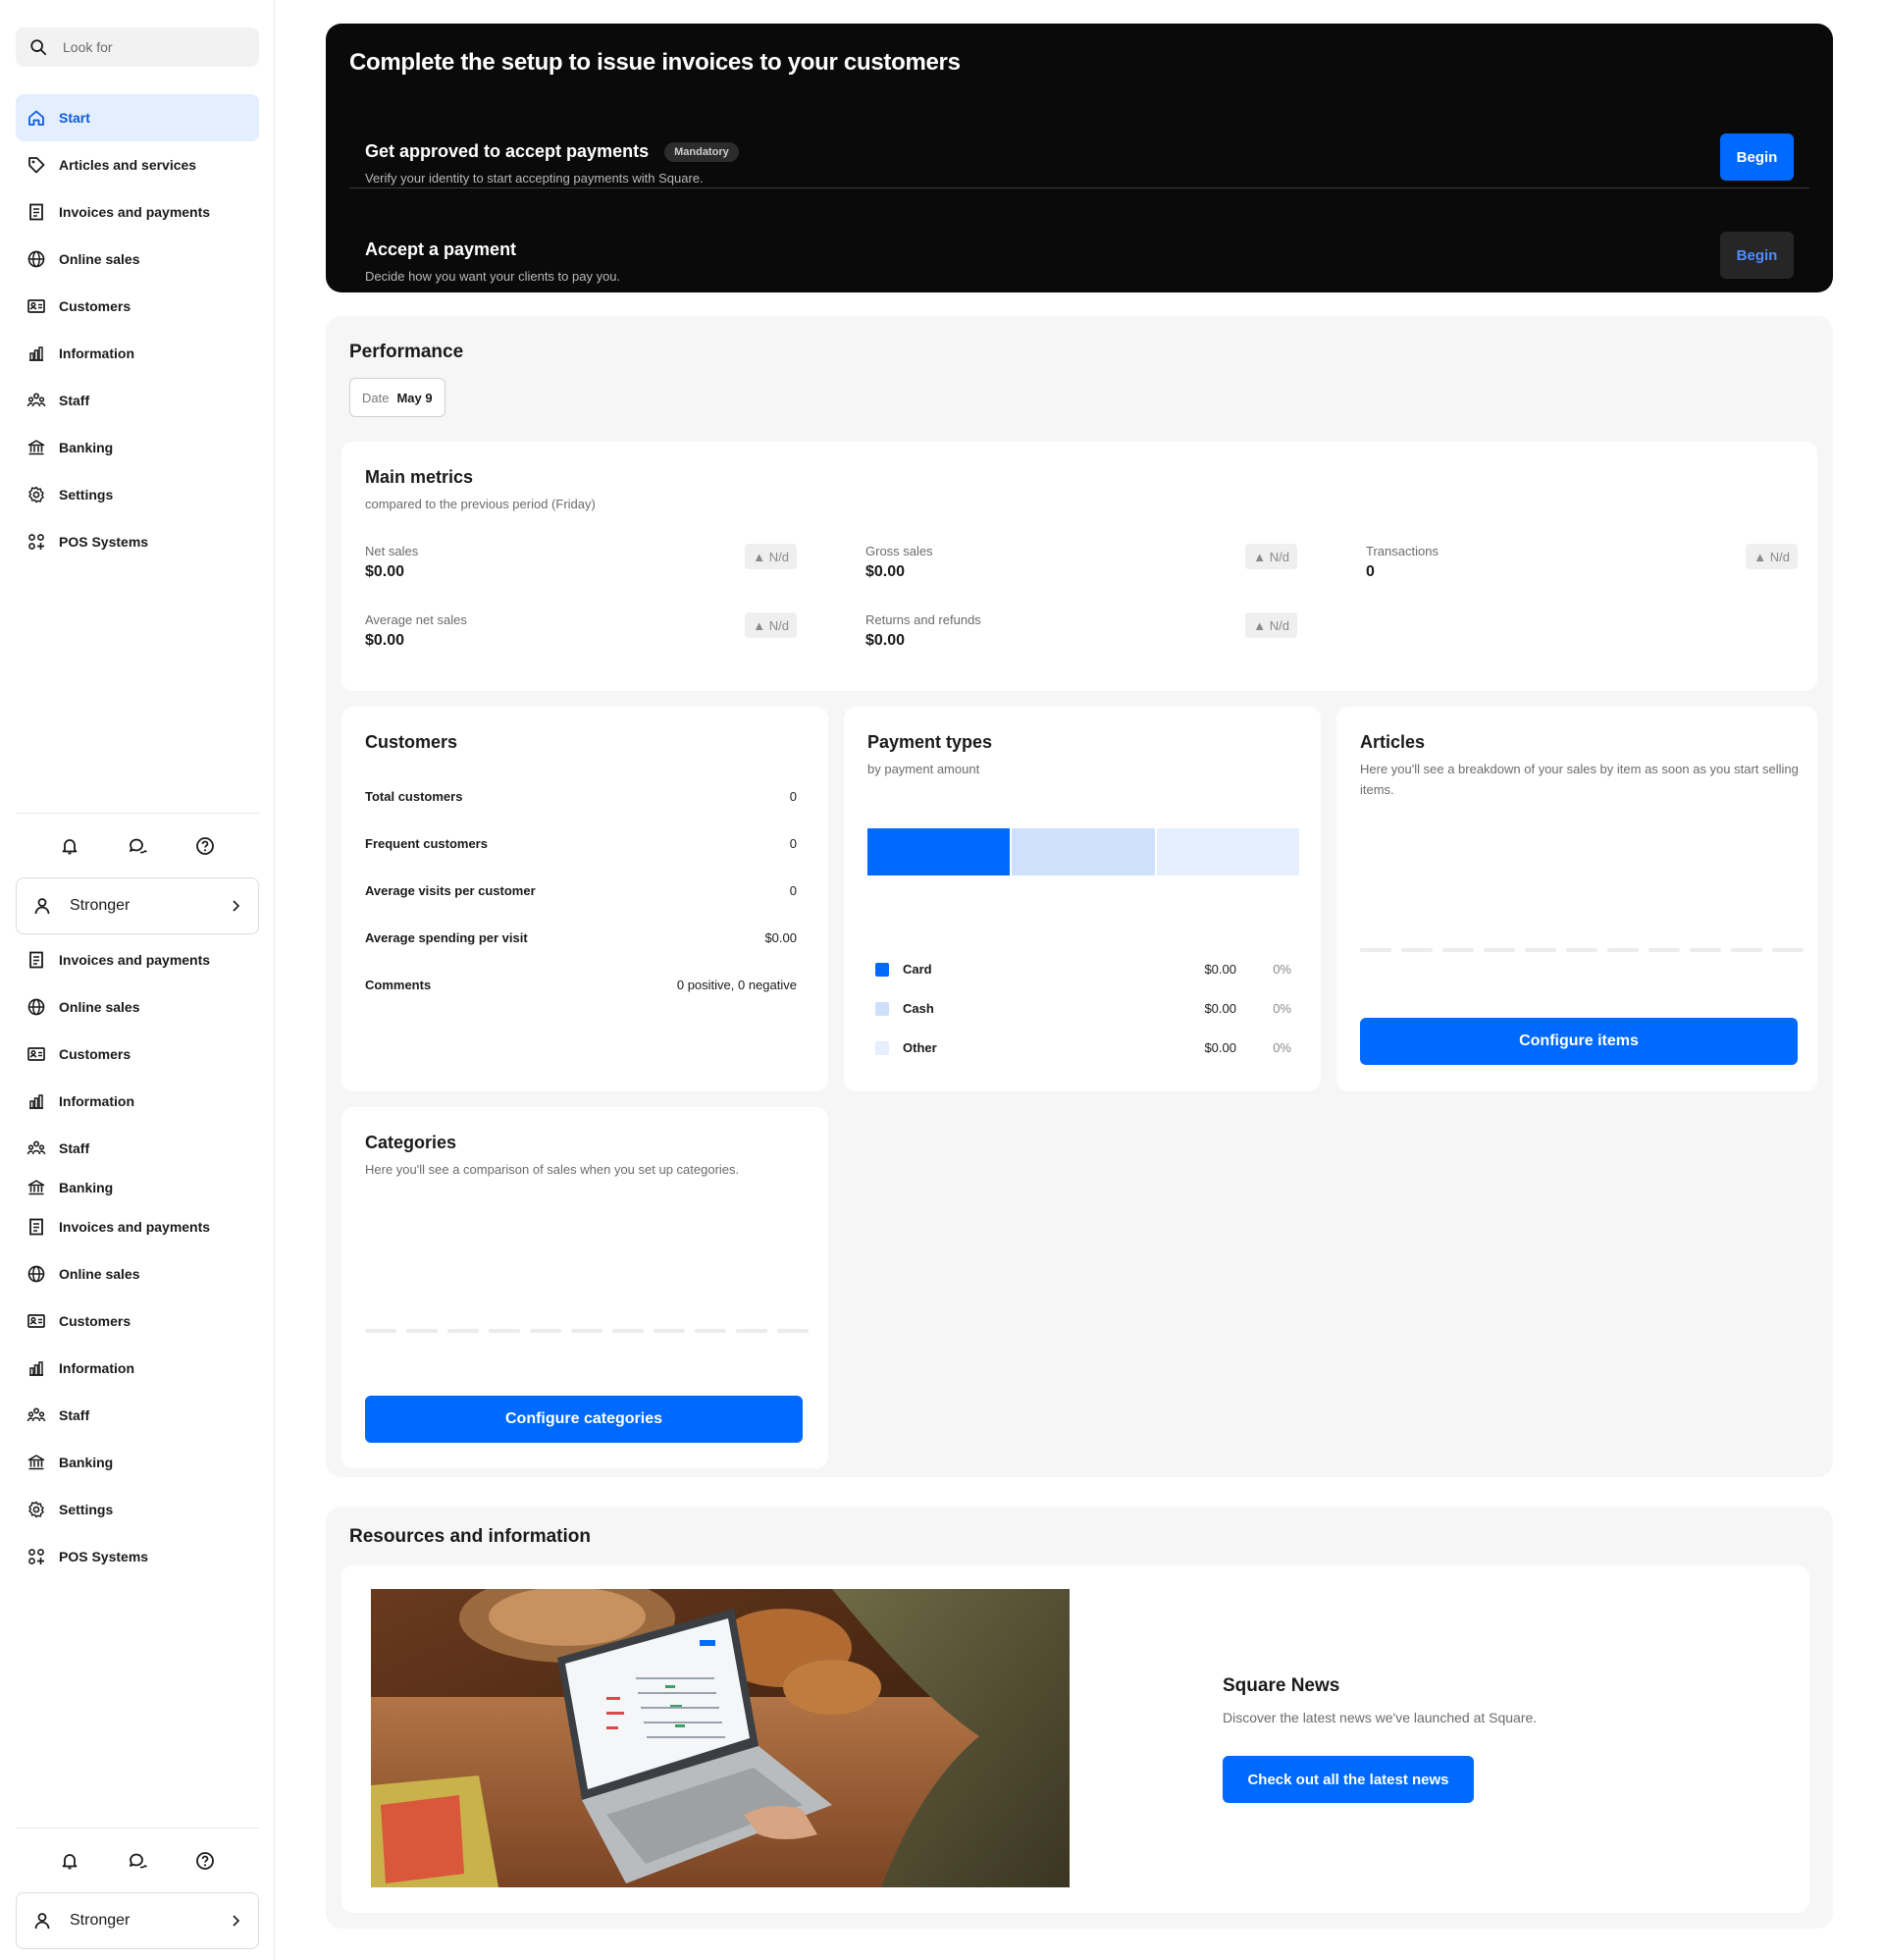 This screenshot has width=1884, height=1960. Describe the element at coordinates (923, 769) in the screenshot. I see `card-subtitle: by payment amount` at that location.